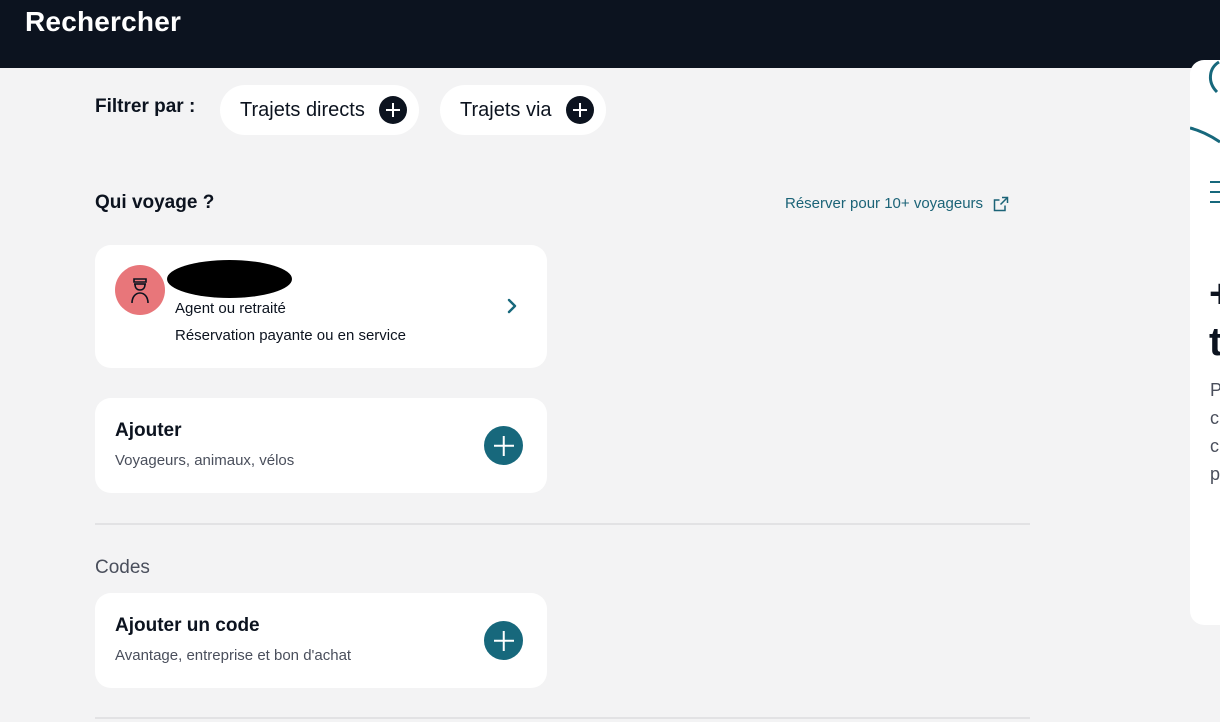  Describe the element at coordinates (884, 203) in the screenshot. I see `group-booking-label: Réserver pour 10+ voyageurs` at that location.